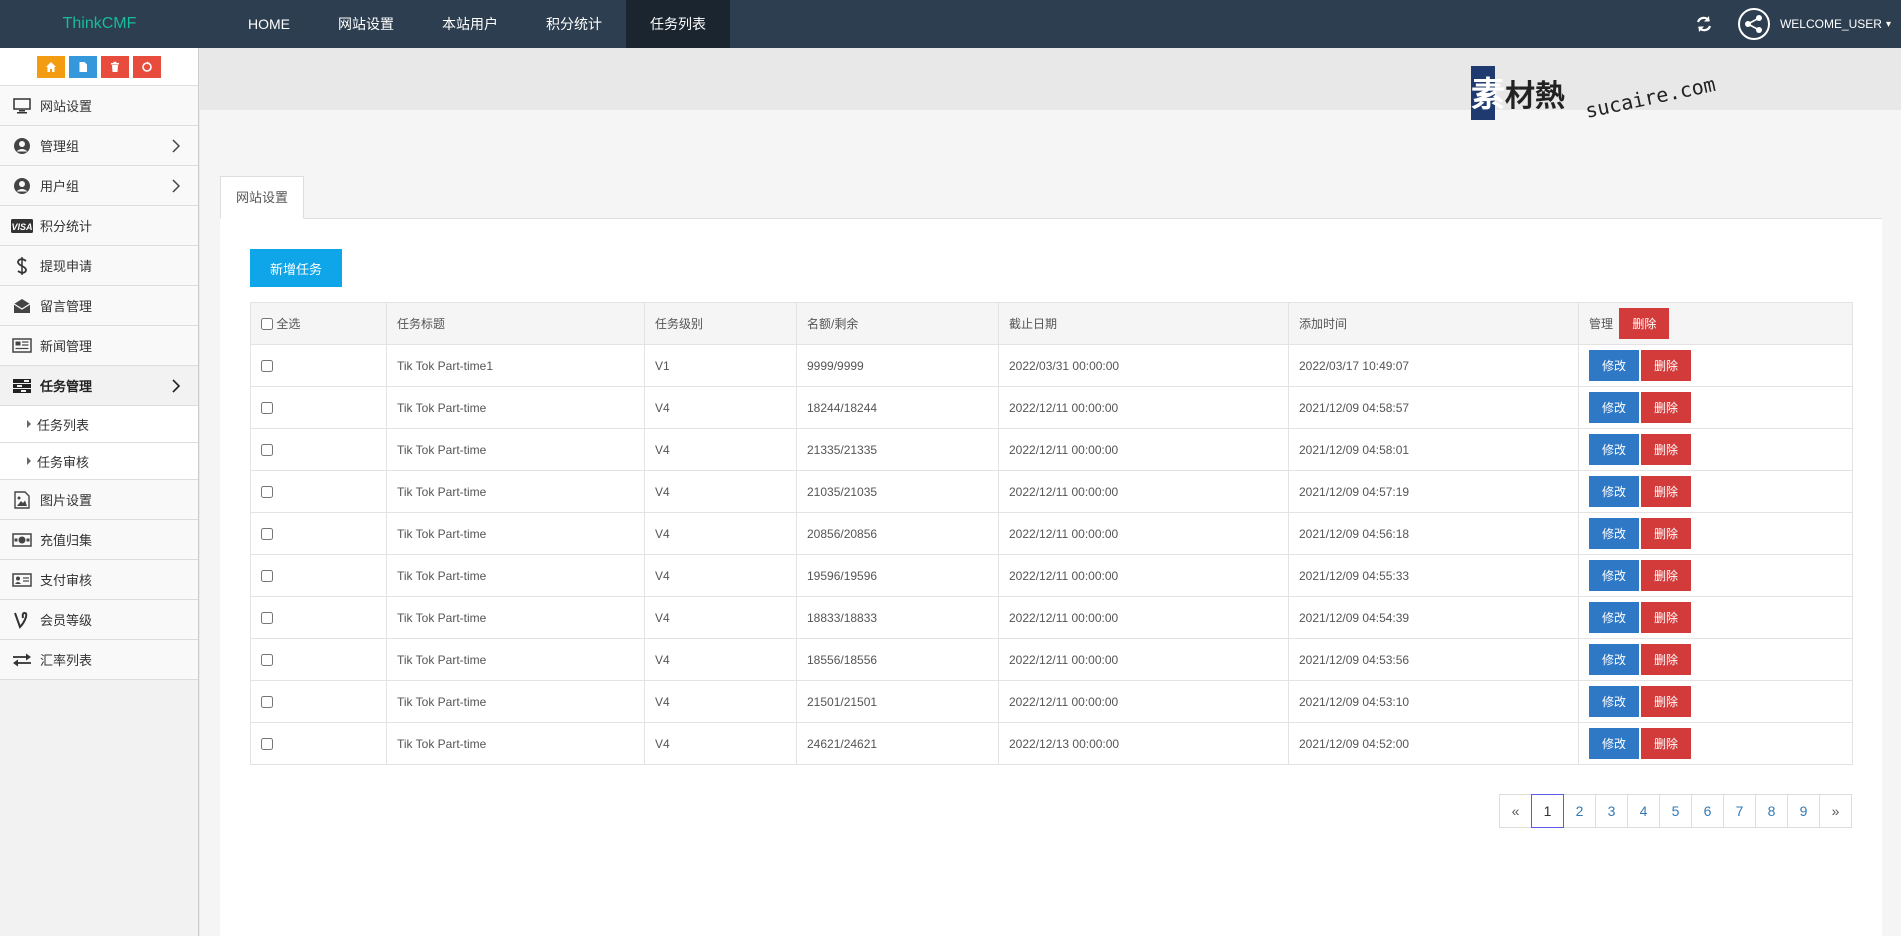  I want to click on quota-cell: 18556/18556, so click(897, 659).